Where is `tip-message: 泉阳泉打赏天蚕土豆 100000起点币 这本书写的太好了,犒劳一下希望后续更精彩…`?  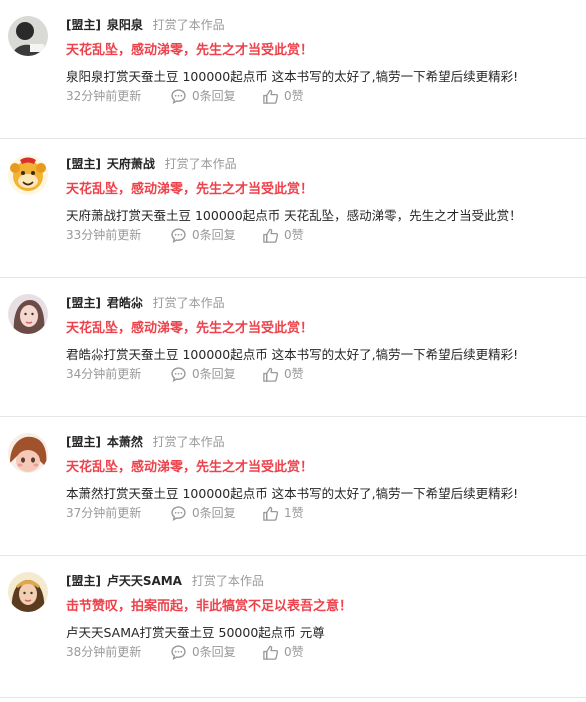
tip-message: 泉阳泉打赏天蚕土豆 100000起点币 这本书写的太好了,犒劳一下希望后续更精彩… is located at coordinates (292, 76).